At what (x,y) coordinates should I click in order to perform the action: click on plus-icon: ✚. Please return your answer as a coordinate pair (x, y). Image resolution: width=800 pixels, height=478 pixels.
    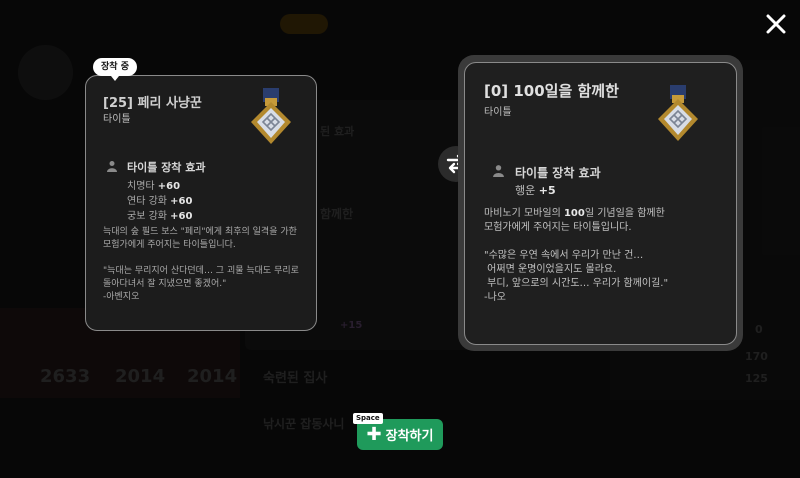
    Looking at the image, I should click on (374, 434).